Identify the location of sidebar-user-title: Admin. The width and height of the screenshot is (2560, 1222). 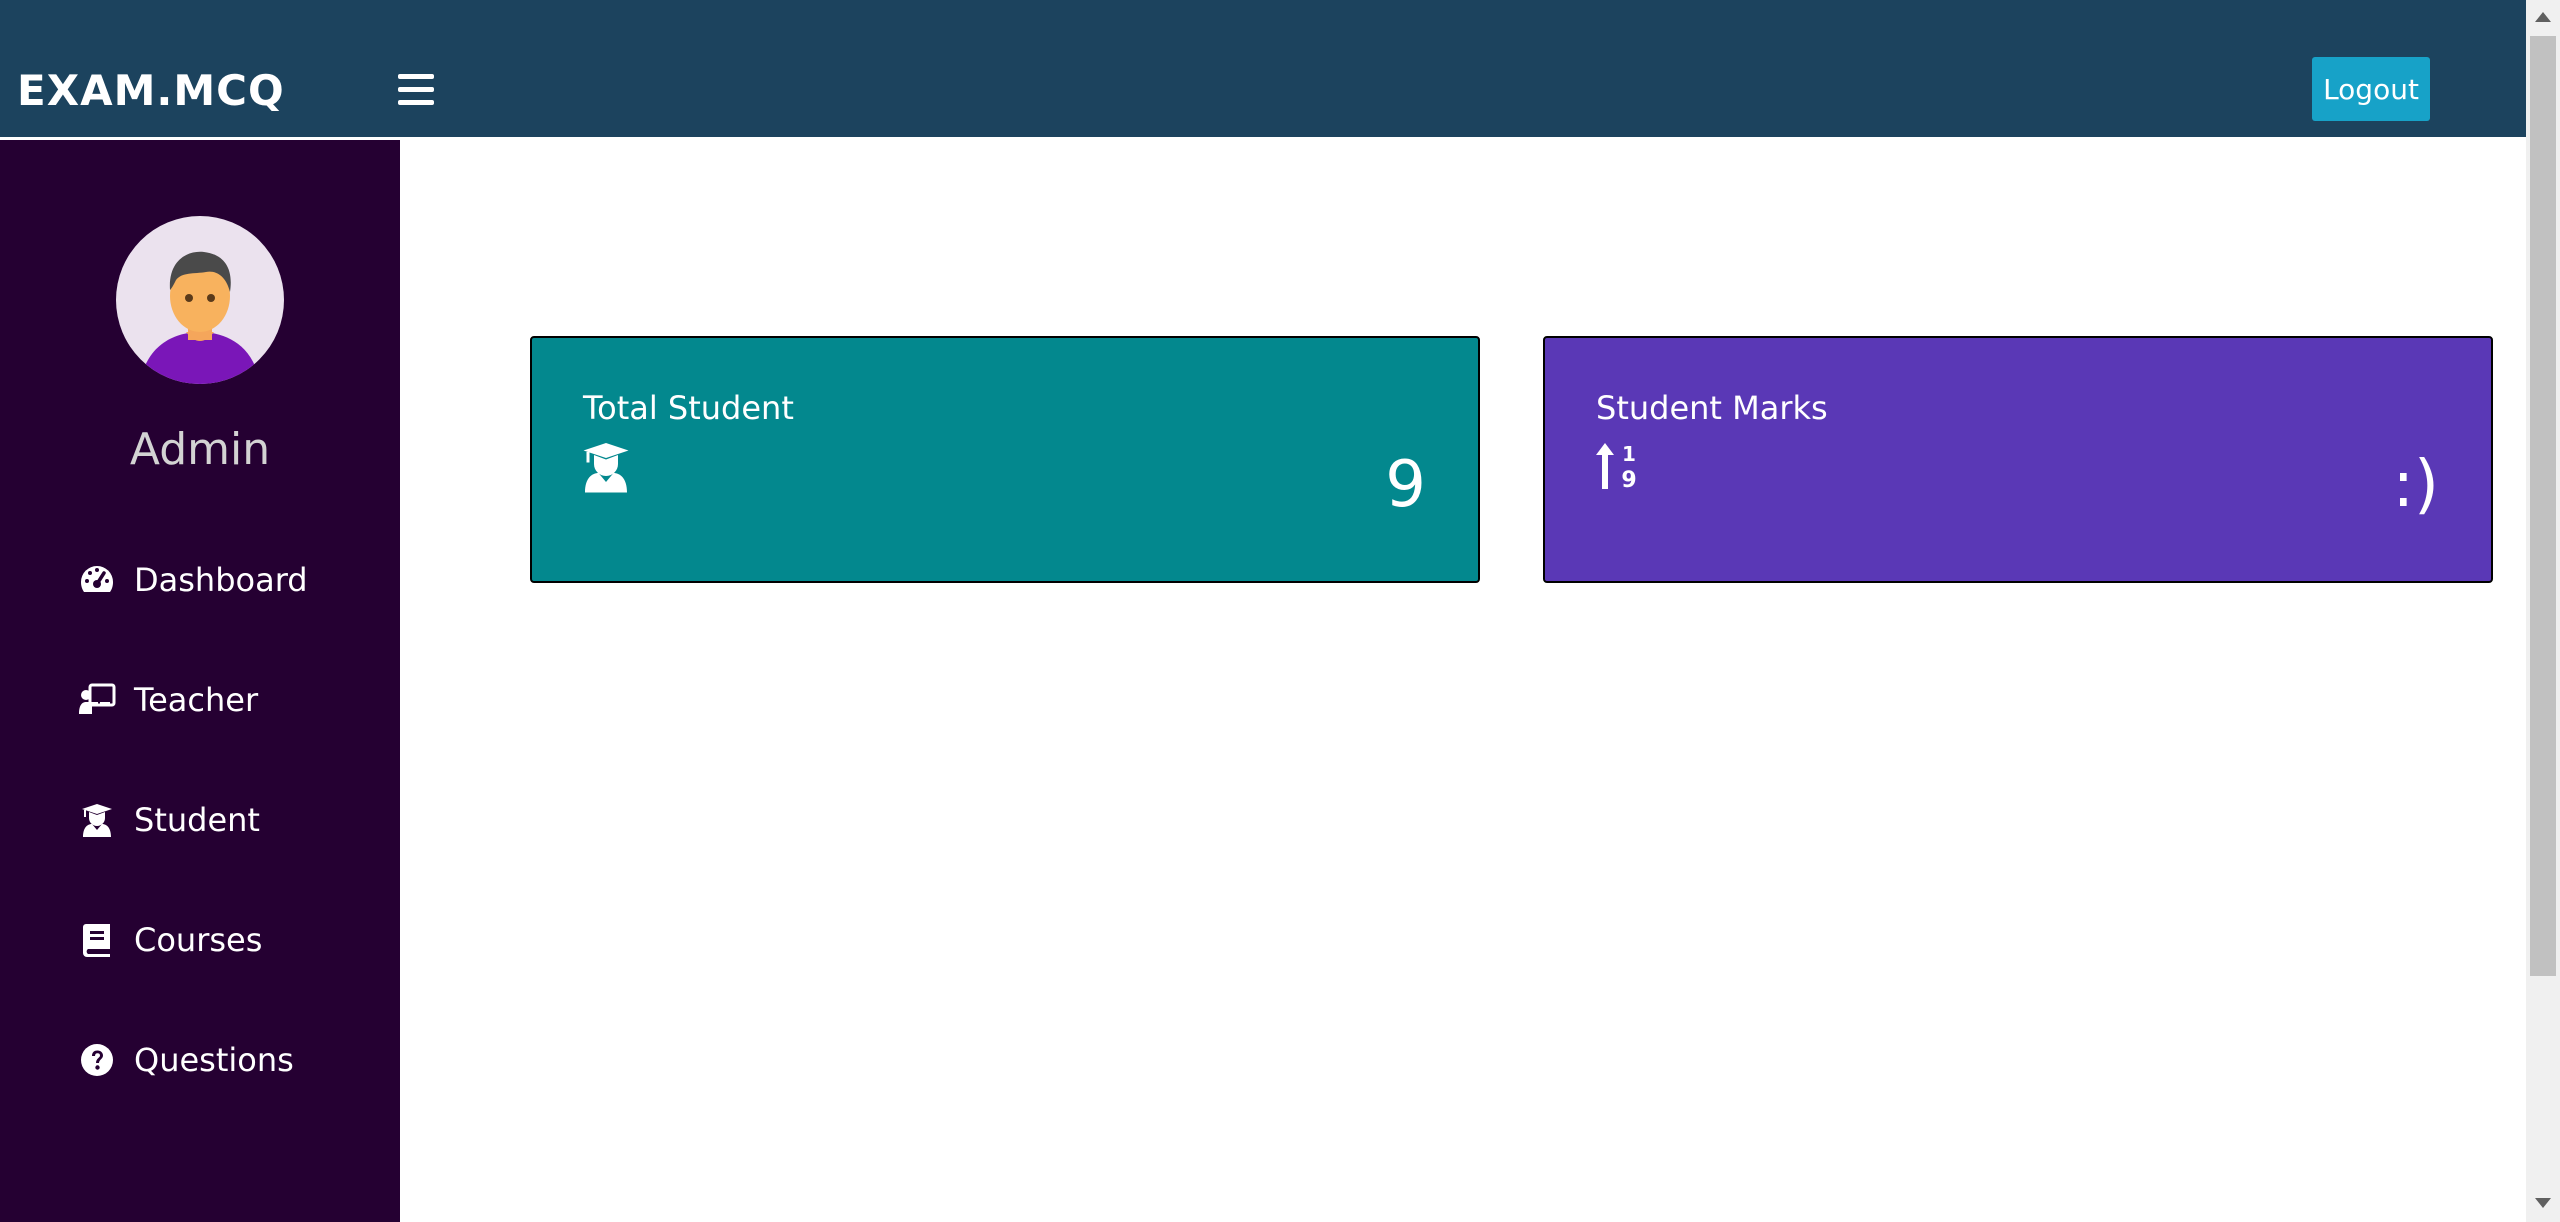
(200, 449).